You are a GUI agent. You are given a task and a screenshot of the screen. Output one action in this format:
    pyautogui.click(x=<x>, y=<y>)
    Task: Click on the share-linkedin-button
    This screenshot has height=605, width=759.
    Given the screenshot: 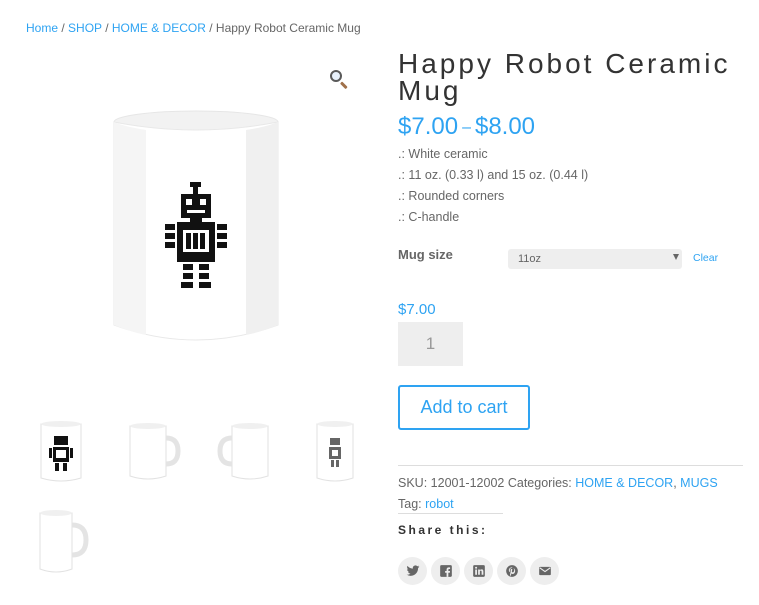 What is the action you would take?
    pyautogui.click(x=478, y=571)
    